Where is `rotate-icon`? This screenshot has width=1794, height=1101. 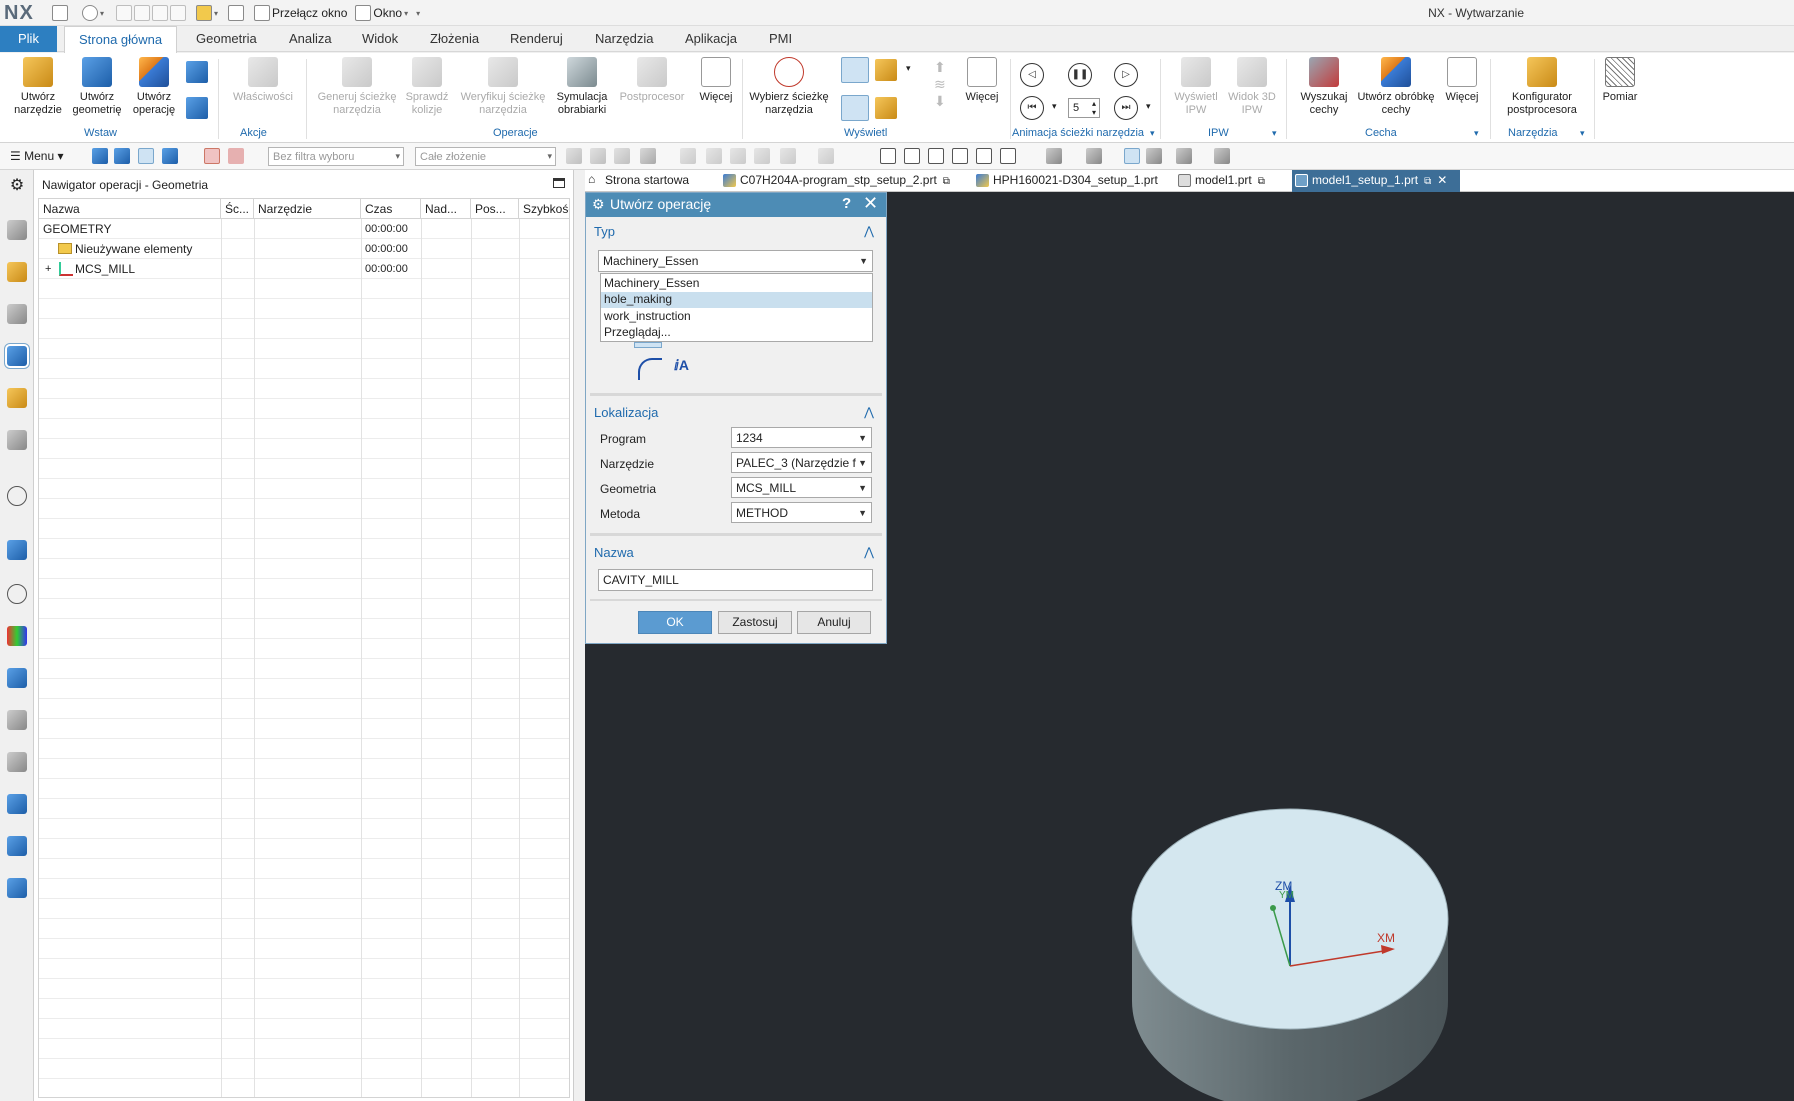 rotate-icon is located at coordinates (936, 156).